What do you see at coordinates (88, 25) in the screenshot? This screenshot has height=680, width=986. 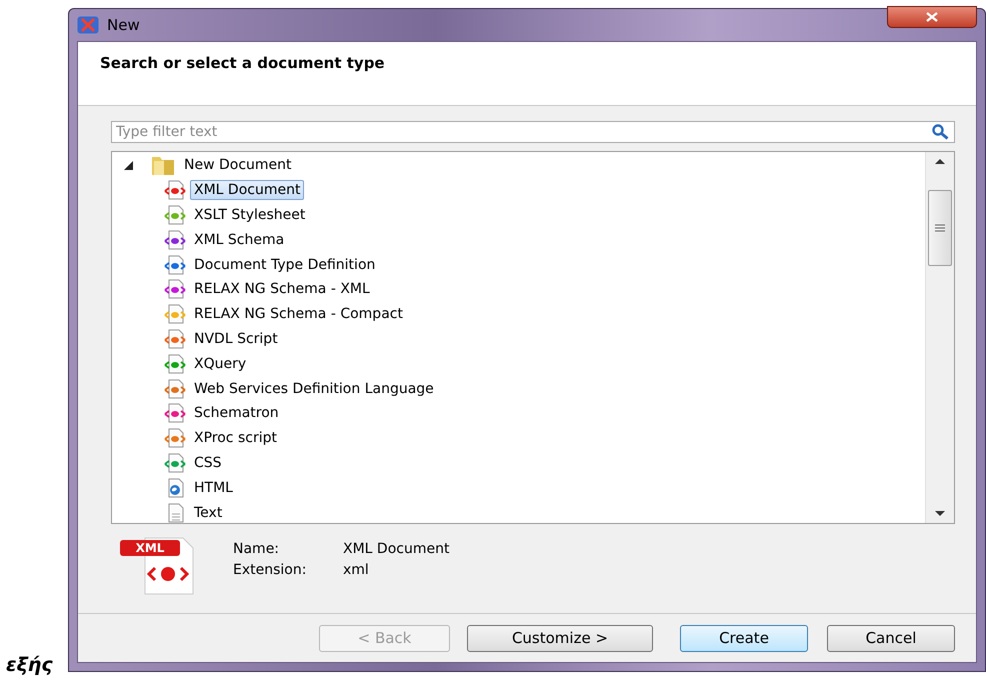 I see `app-icon` at bounding box center [88, 25].